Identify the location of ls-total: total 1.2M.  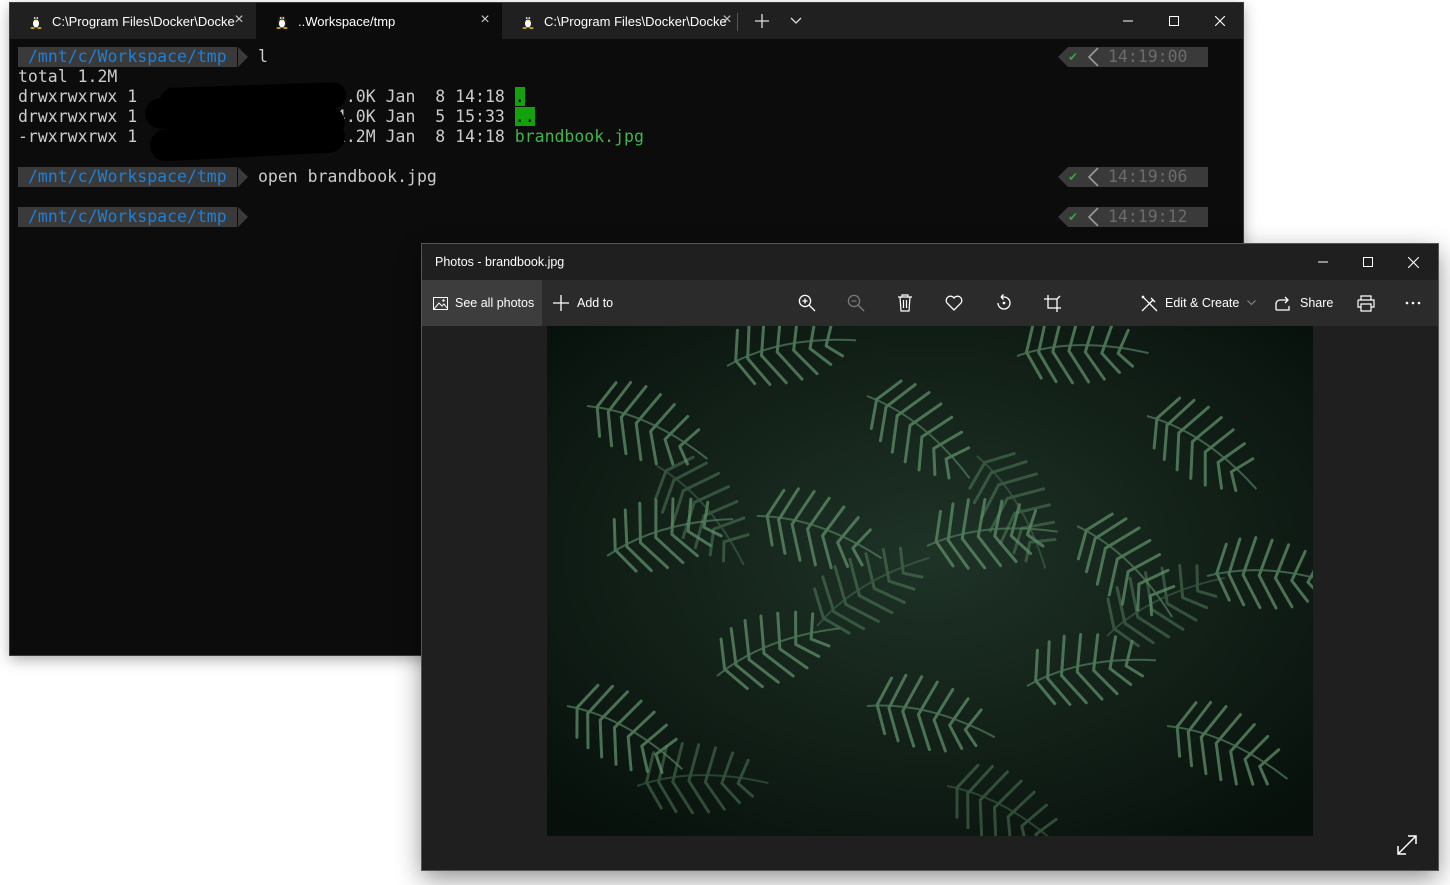
(68, 76).